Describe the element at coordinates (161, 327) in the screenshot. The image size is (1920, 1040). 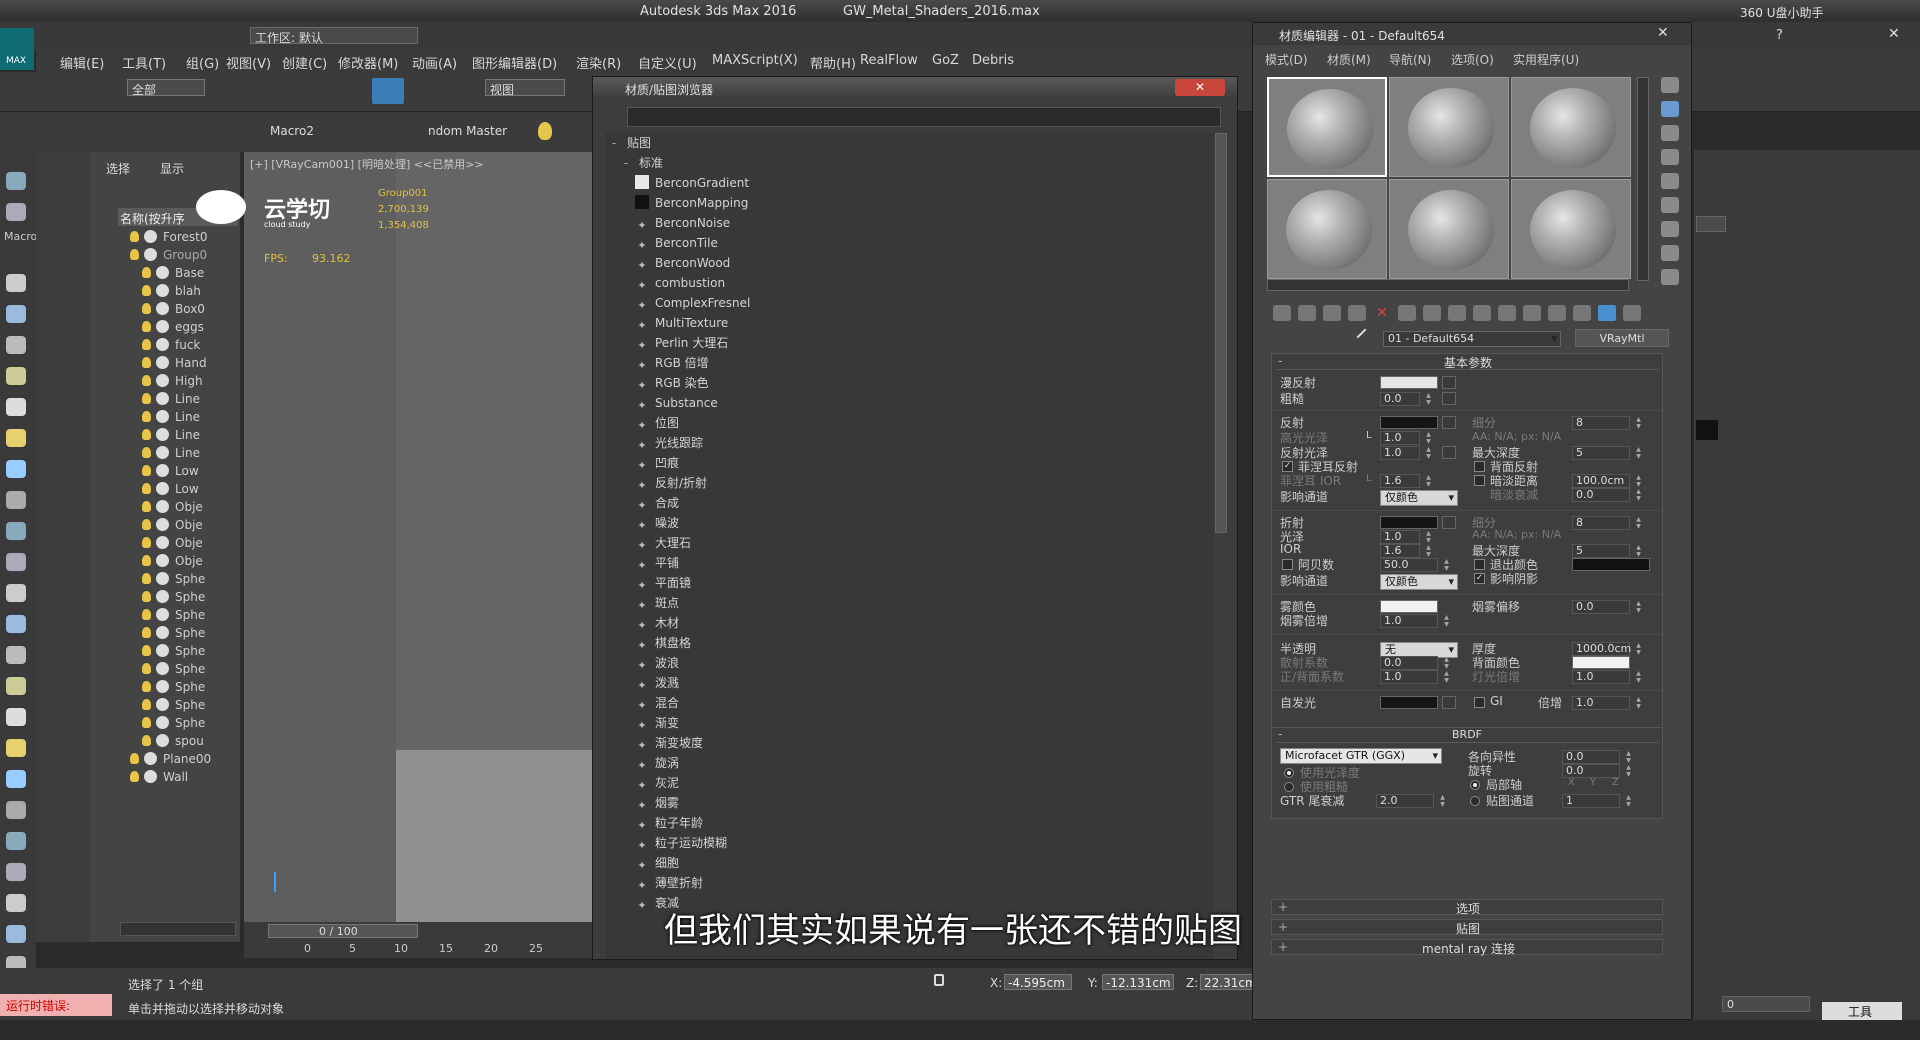
I see `tree-item: eggs` at that location.